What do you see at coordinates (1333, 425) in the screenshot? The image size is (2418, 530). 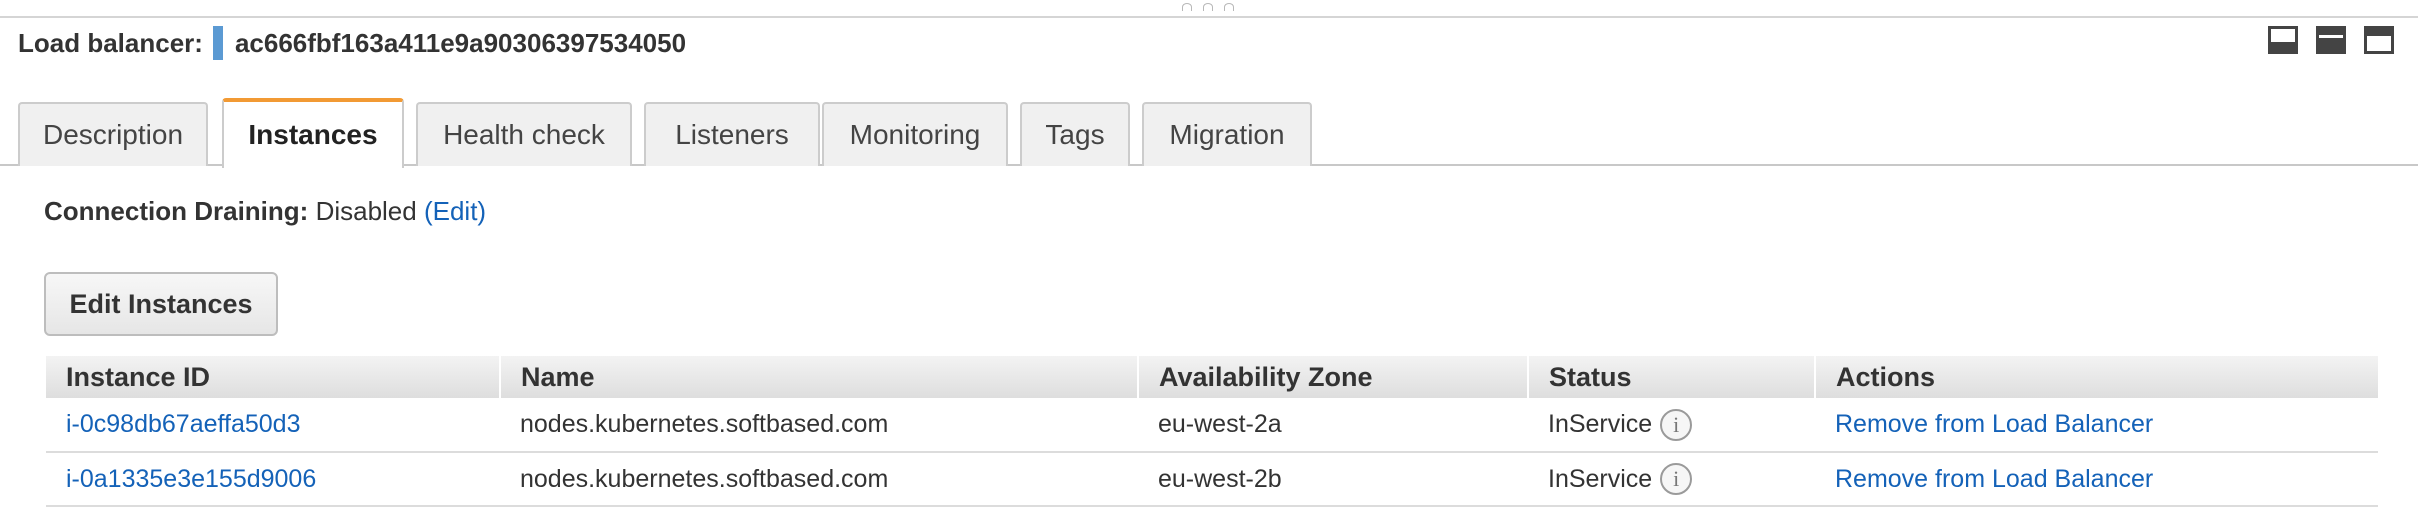 I see `availability-zone-cell: eu-west-2a` at bounding box center [1333, 425].